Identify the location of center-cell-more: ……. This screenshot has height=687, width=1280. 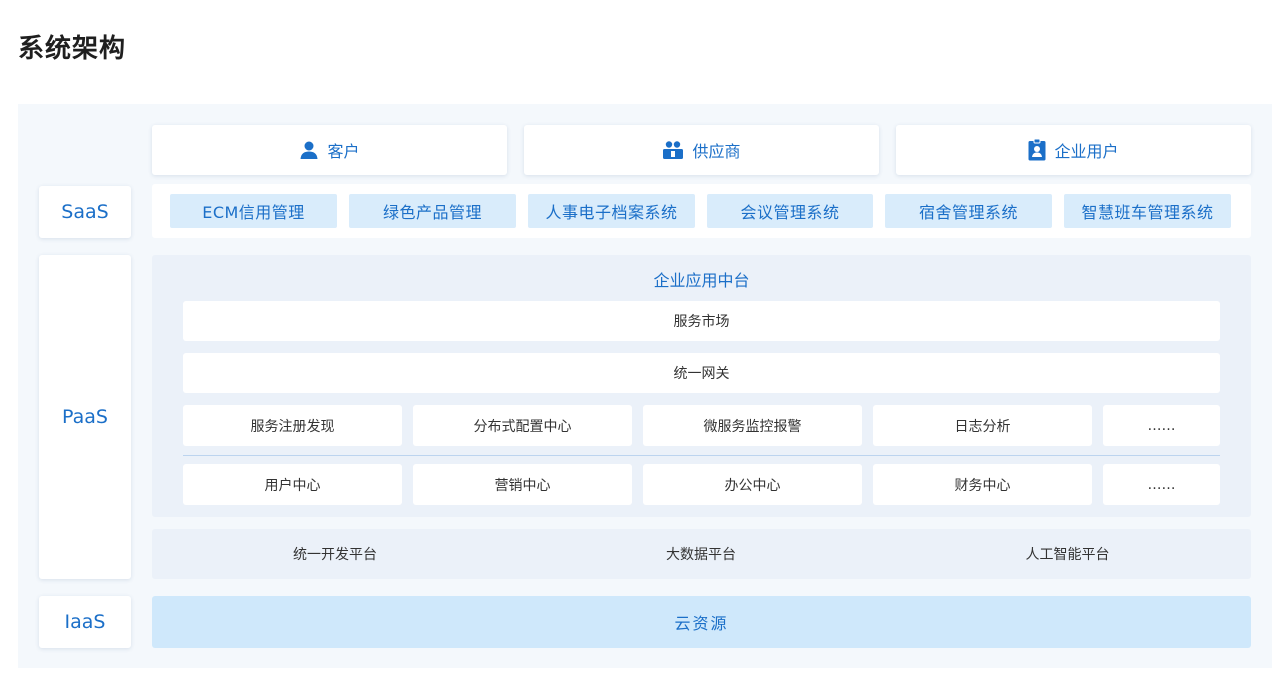
(1161, 484).